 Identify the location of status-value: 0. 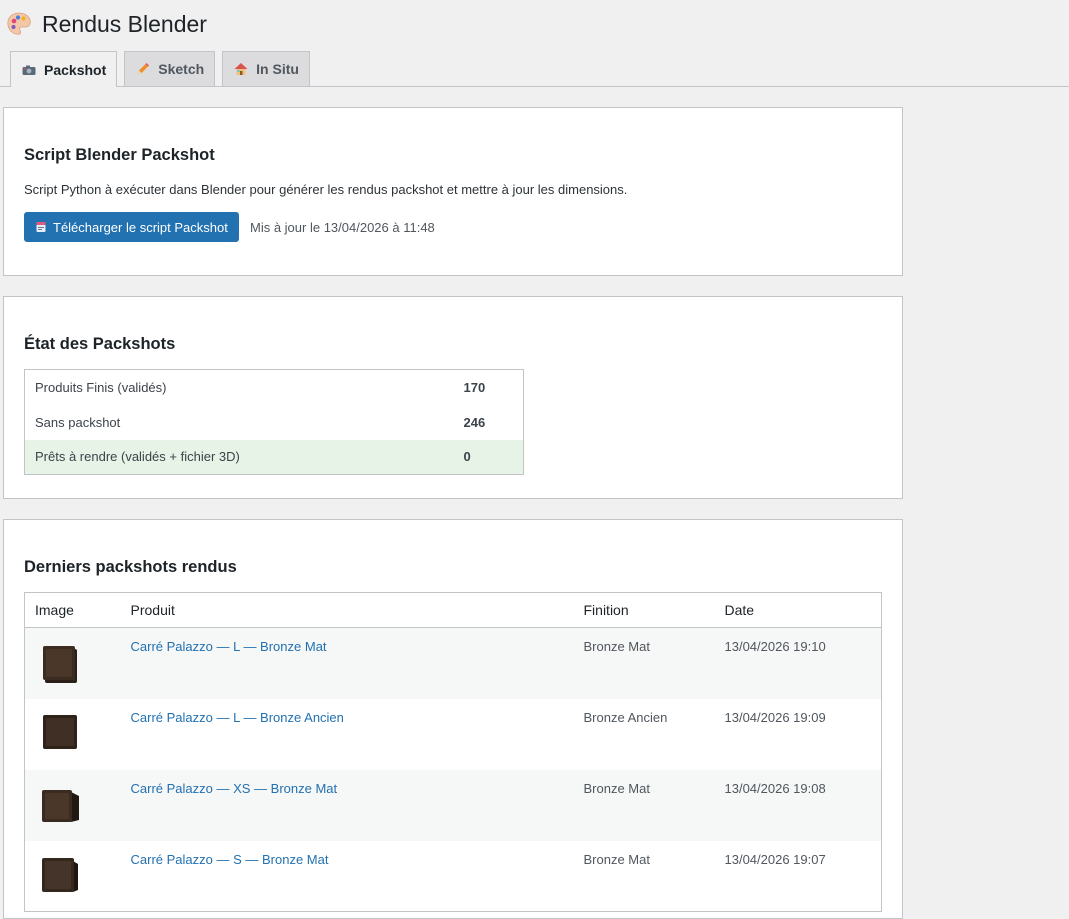
(488, 457).